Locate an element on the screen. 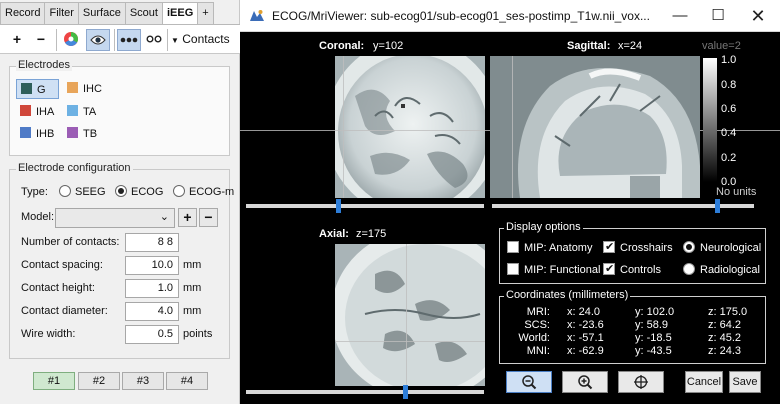  contacts-line-icon is located at coordinates (129, 40).